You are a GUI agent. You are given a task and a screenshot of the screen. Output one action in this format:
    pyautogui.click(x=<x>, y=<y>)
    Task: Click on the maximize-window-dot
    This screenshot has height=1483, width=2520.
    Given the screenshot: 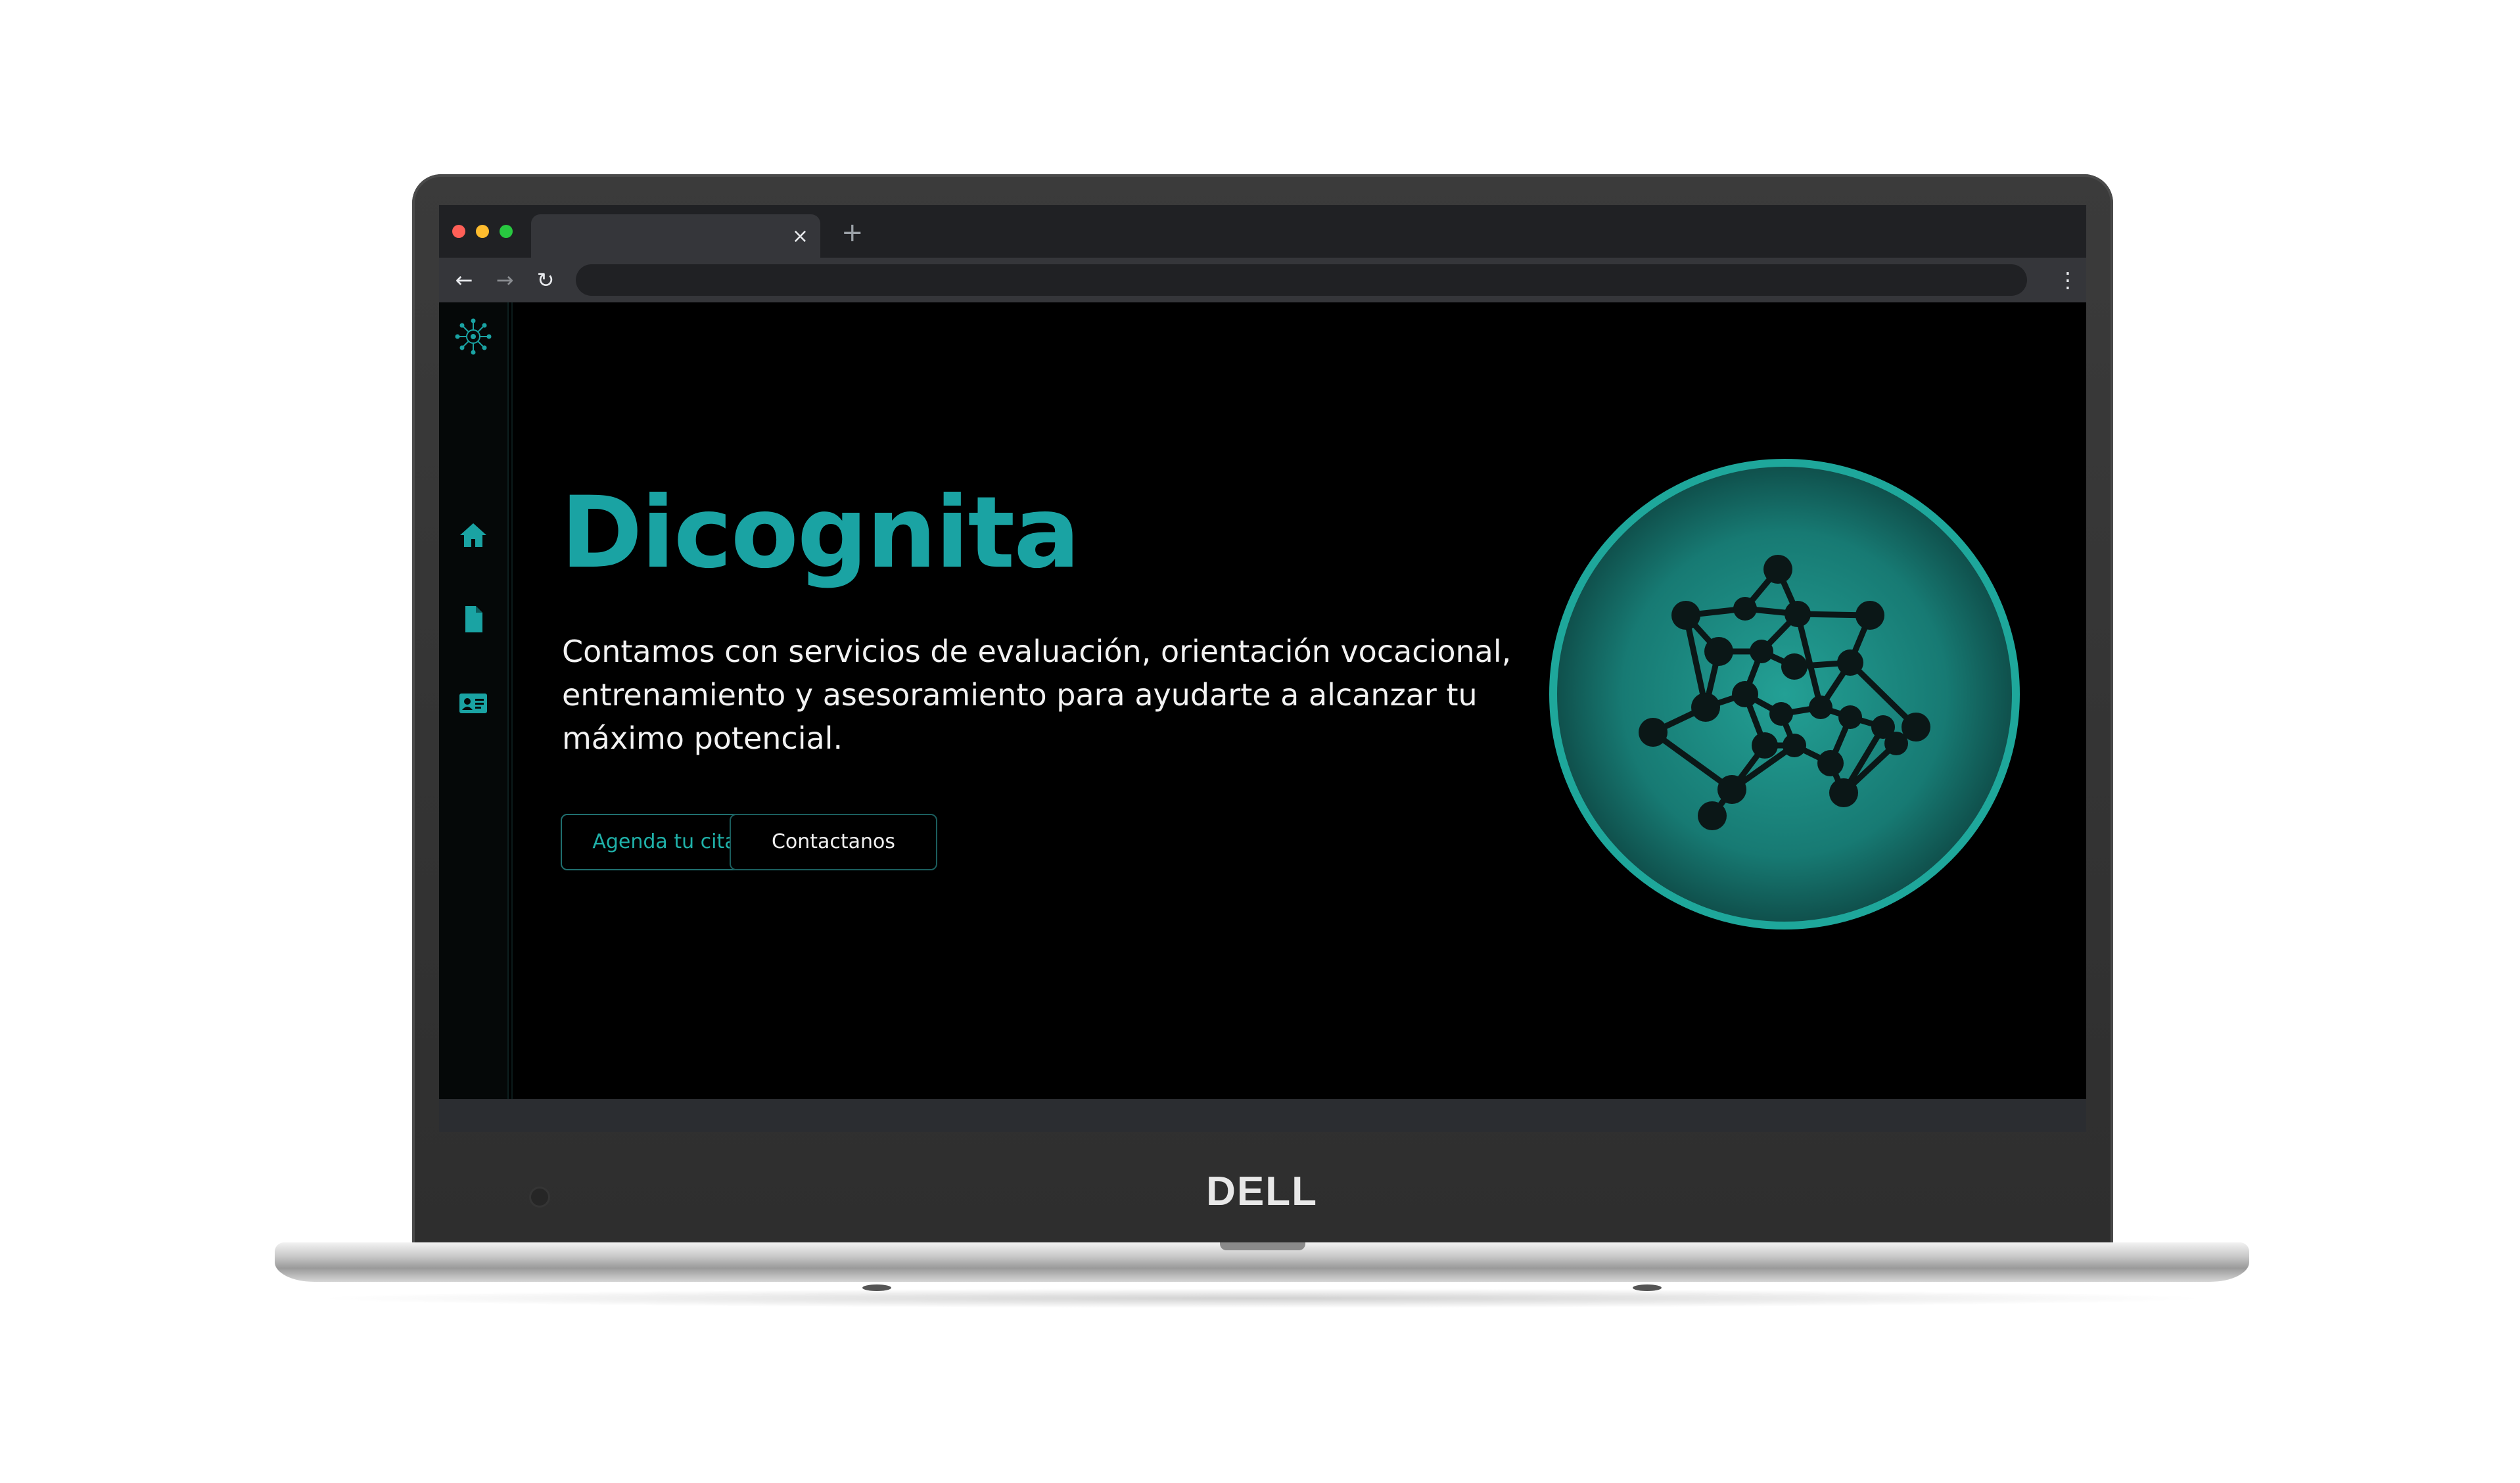 What is the action you would take?
    pyautogui.click(x=506, y=231)
    